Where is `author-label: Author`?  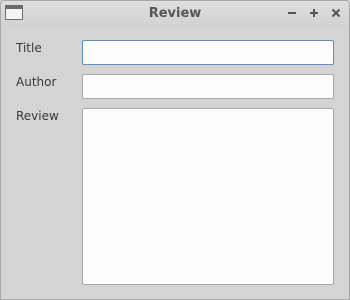
author-label: Author is located at coordinates (36, 82).